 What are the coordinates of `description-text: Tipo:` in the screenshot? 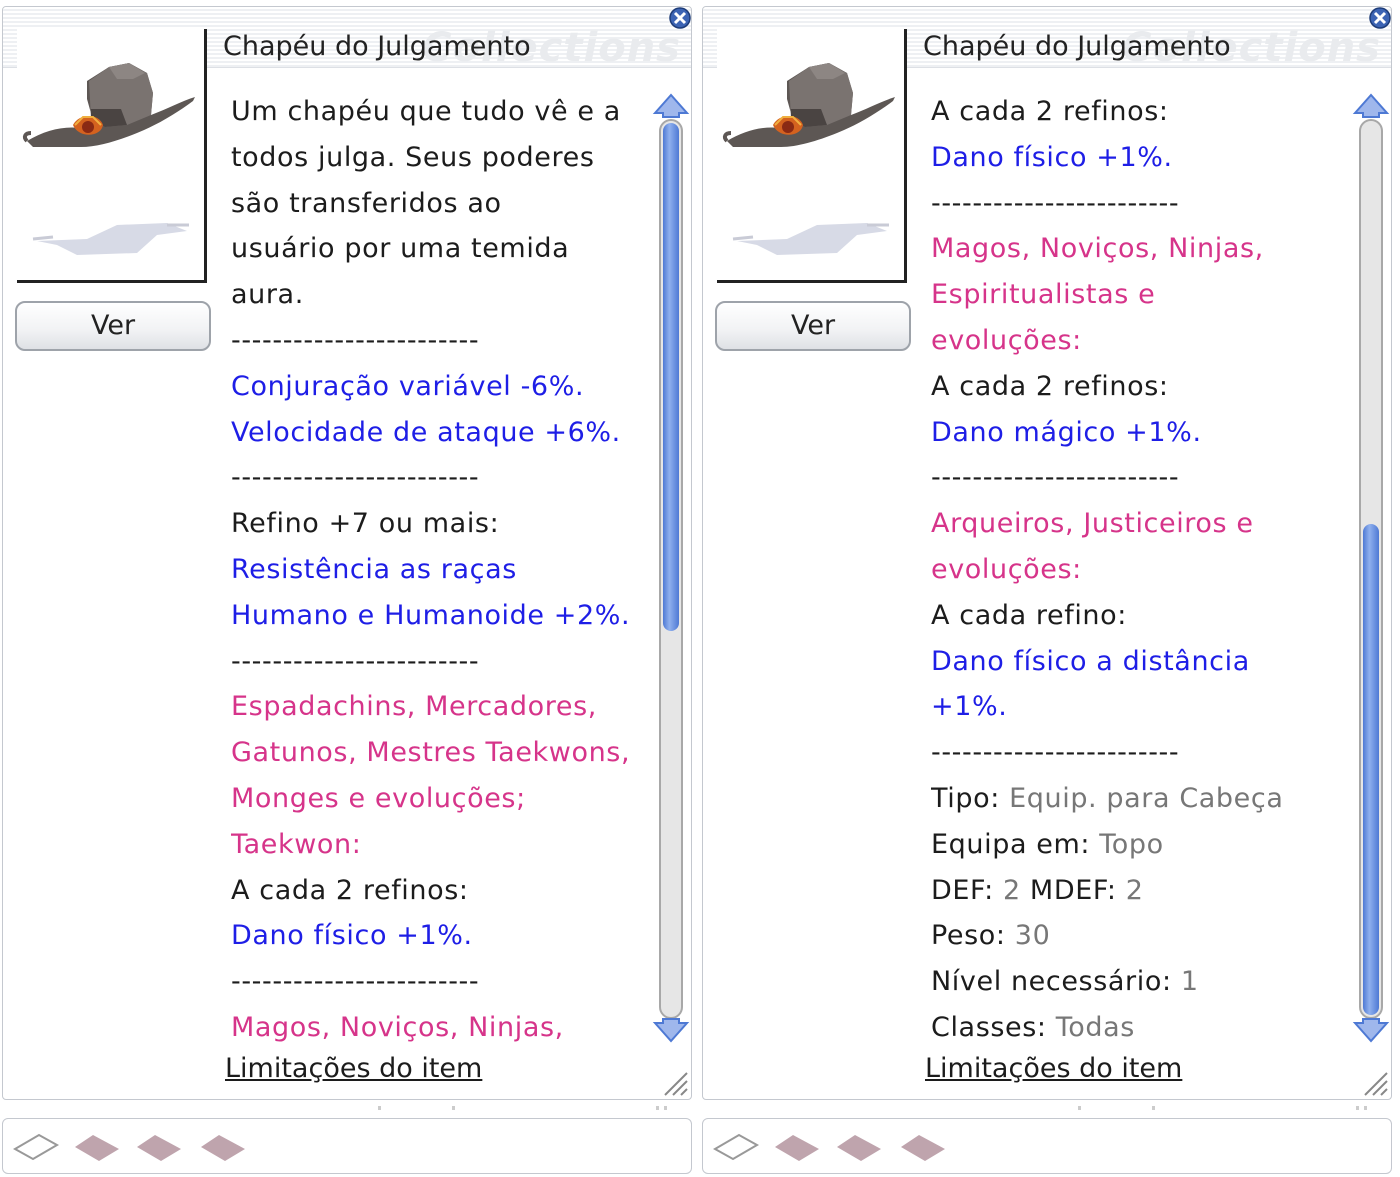 It's located at (970, 798).